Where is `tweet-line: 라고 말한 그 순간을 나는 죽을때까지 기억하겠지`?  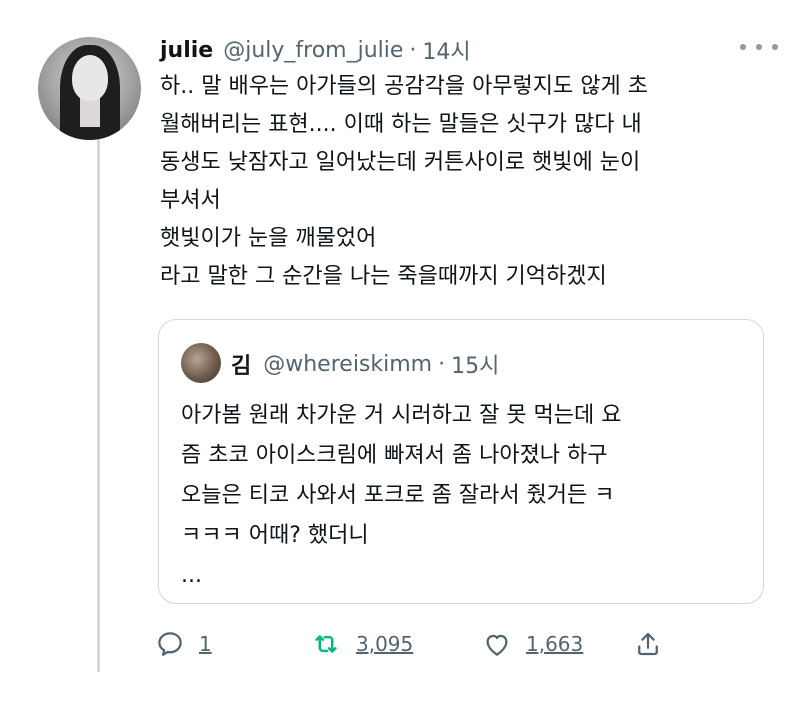
tweet-line: 라고 말한 그 순간을 나는 죽을때까지 기억하겠지 is located at coordinates (383, 276).